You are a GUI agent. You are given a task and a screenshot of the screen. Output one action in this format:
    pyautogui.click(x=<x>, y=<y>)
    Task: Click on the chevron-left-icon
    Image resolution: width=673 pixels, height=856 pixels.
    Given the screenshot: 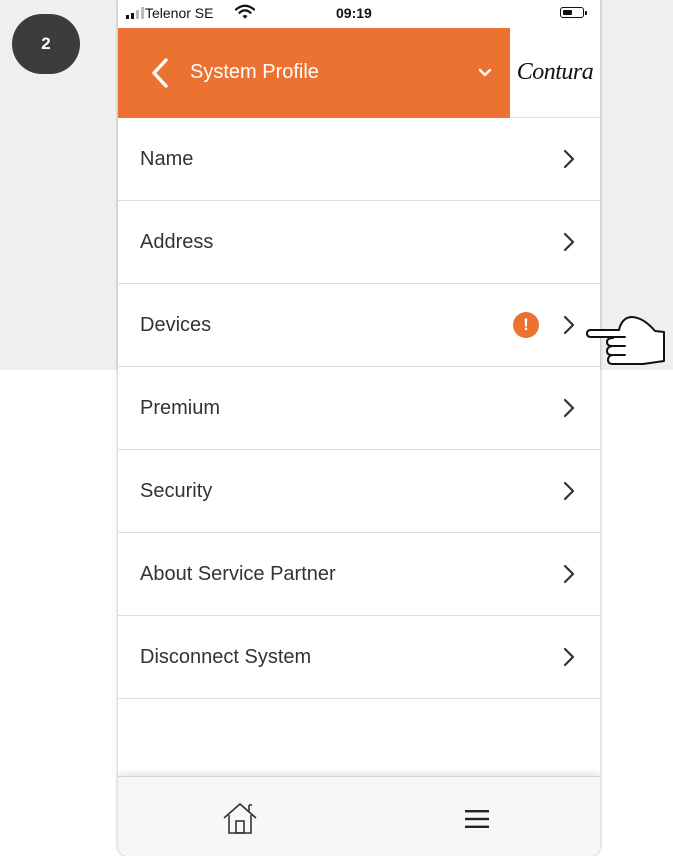 What is the action you would take?
    pyautogui.click(x=161, y=73)
    